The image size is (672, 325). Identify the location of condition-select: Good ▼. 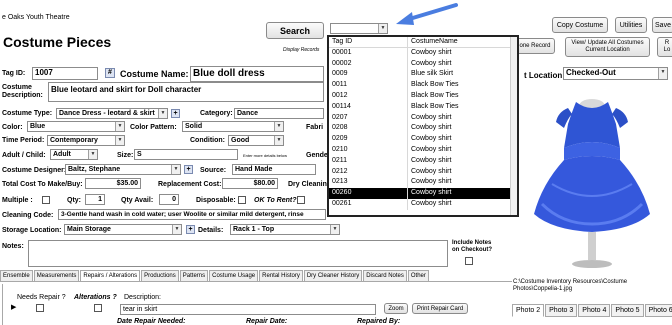
(256, 140).